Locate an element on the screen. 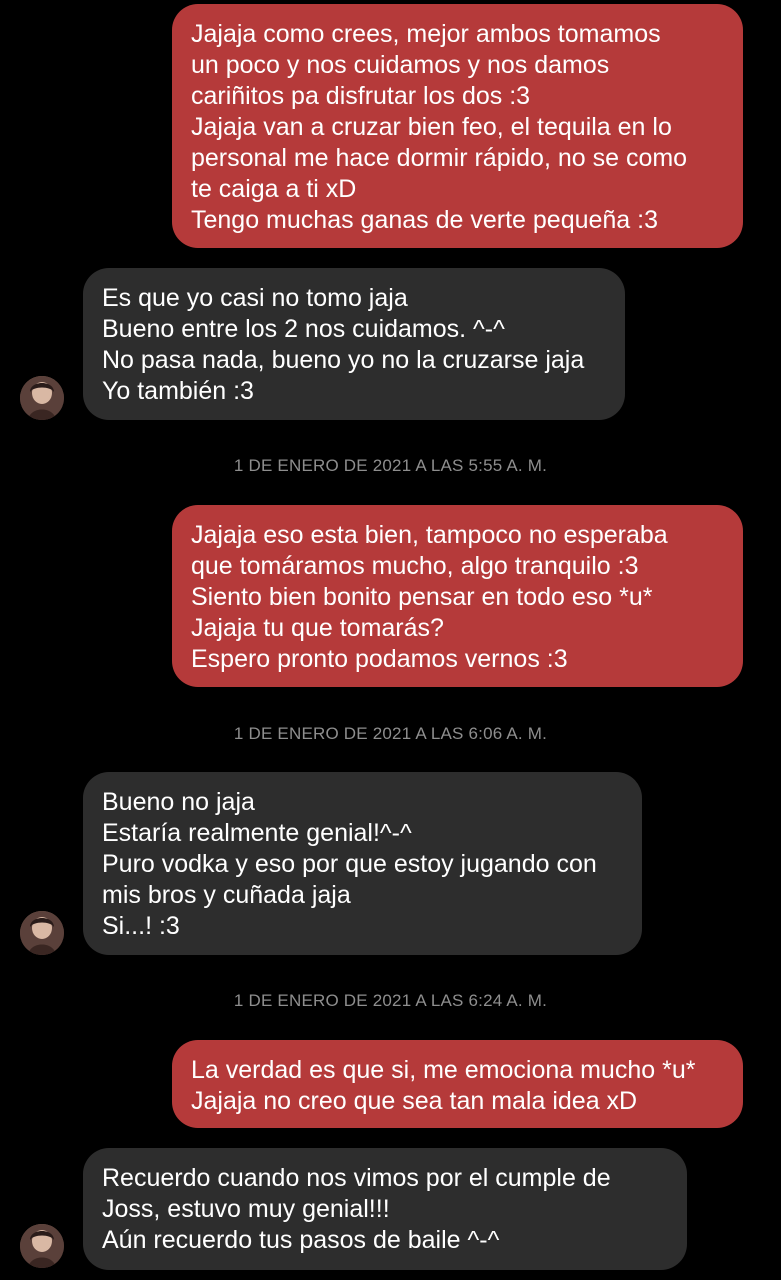 This screenshot has width=781, height=1280. message-line: Si...! :3 is located at coordinates (141, 926).